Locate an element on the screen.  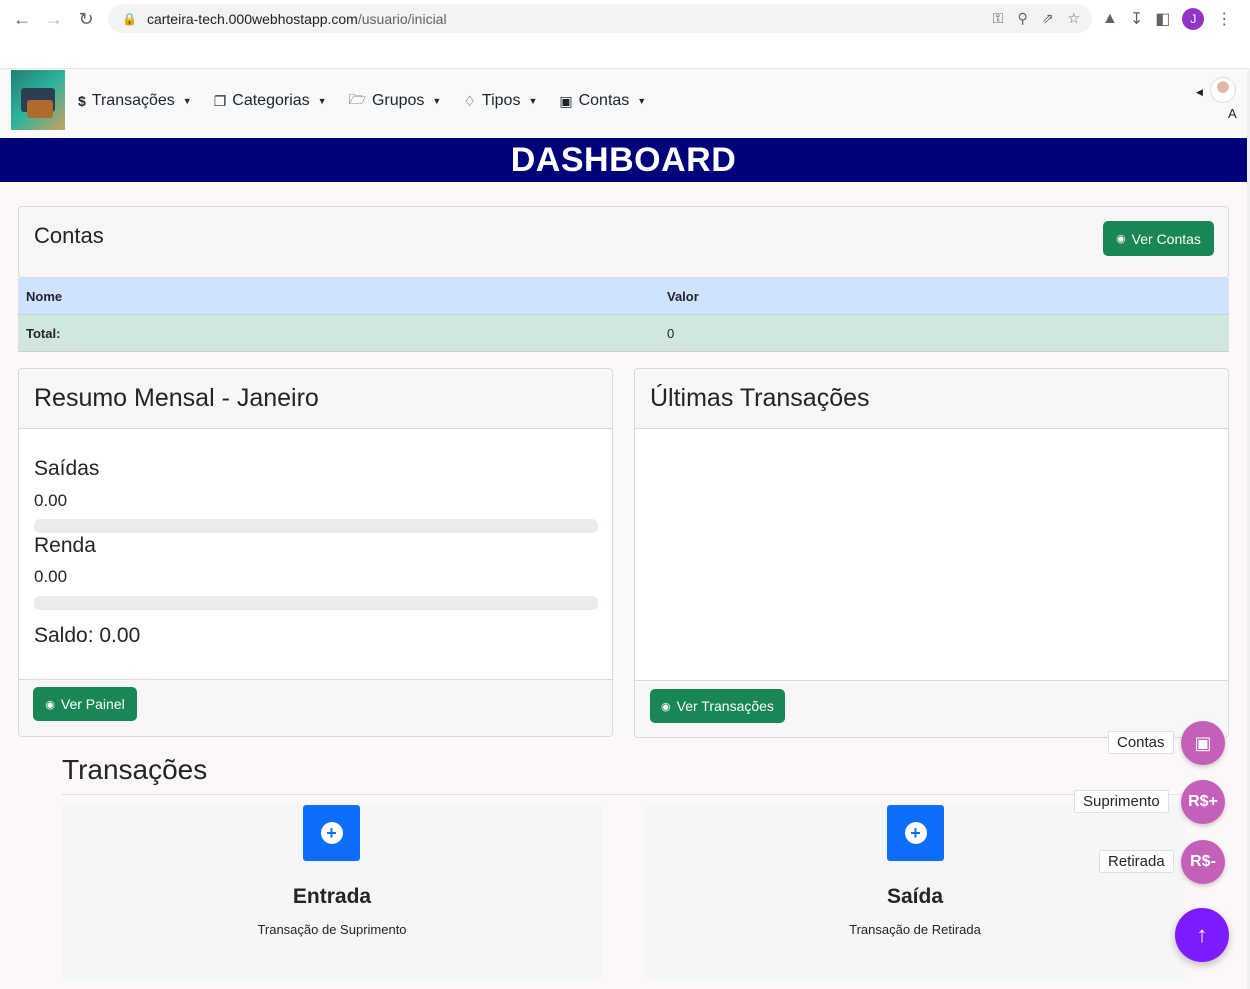
renda-value: 0.00 is located at coordinates (51, 576).